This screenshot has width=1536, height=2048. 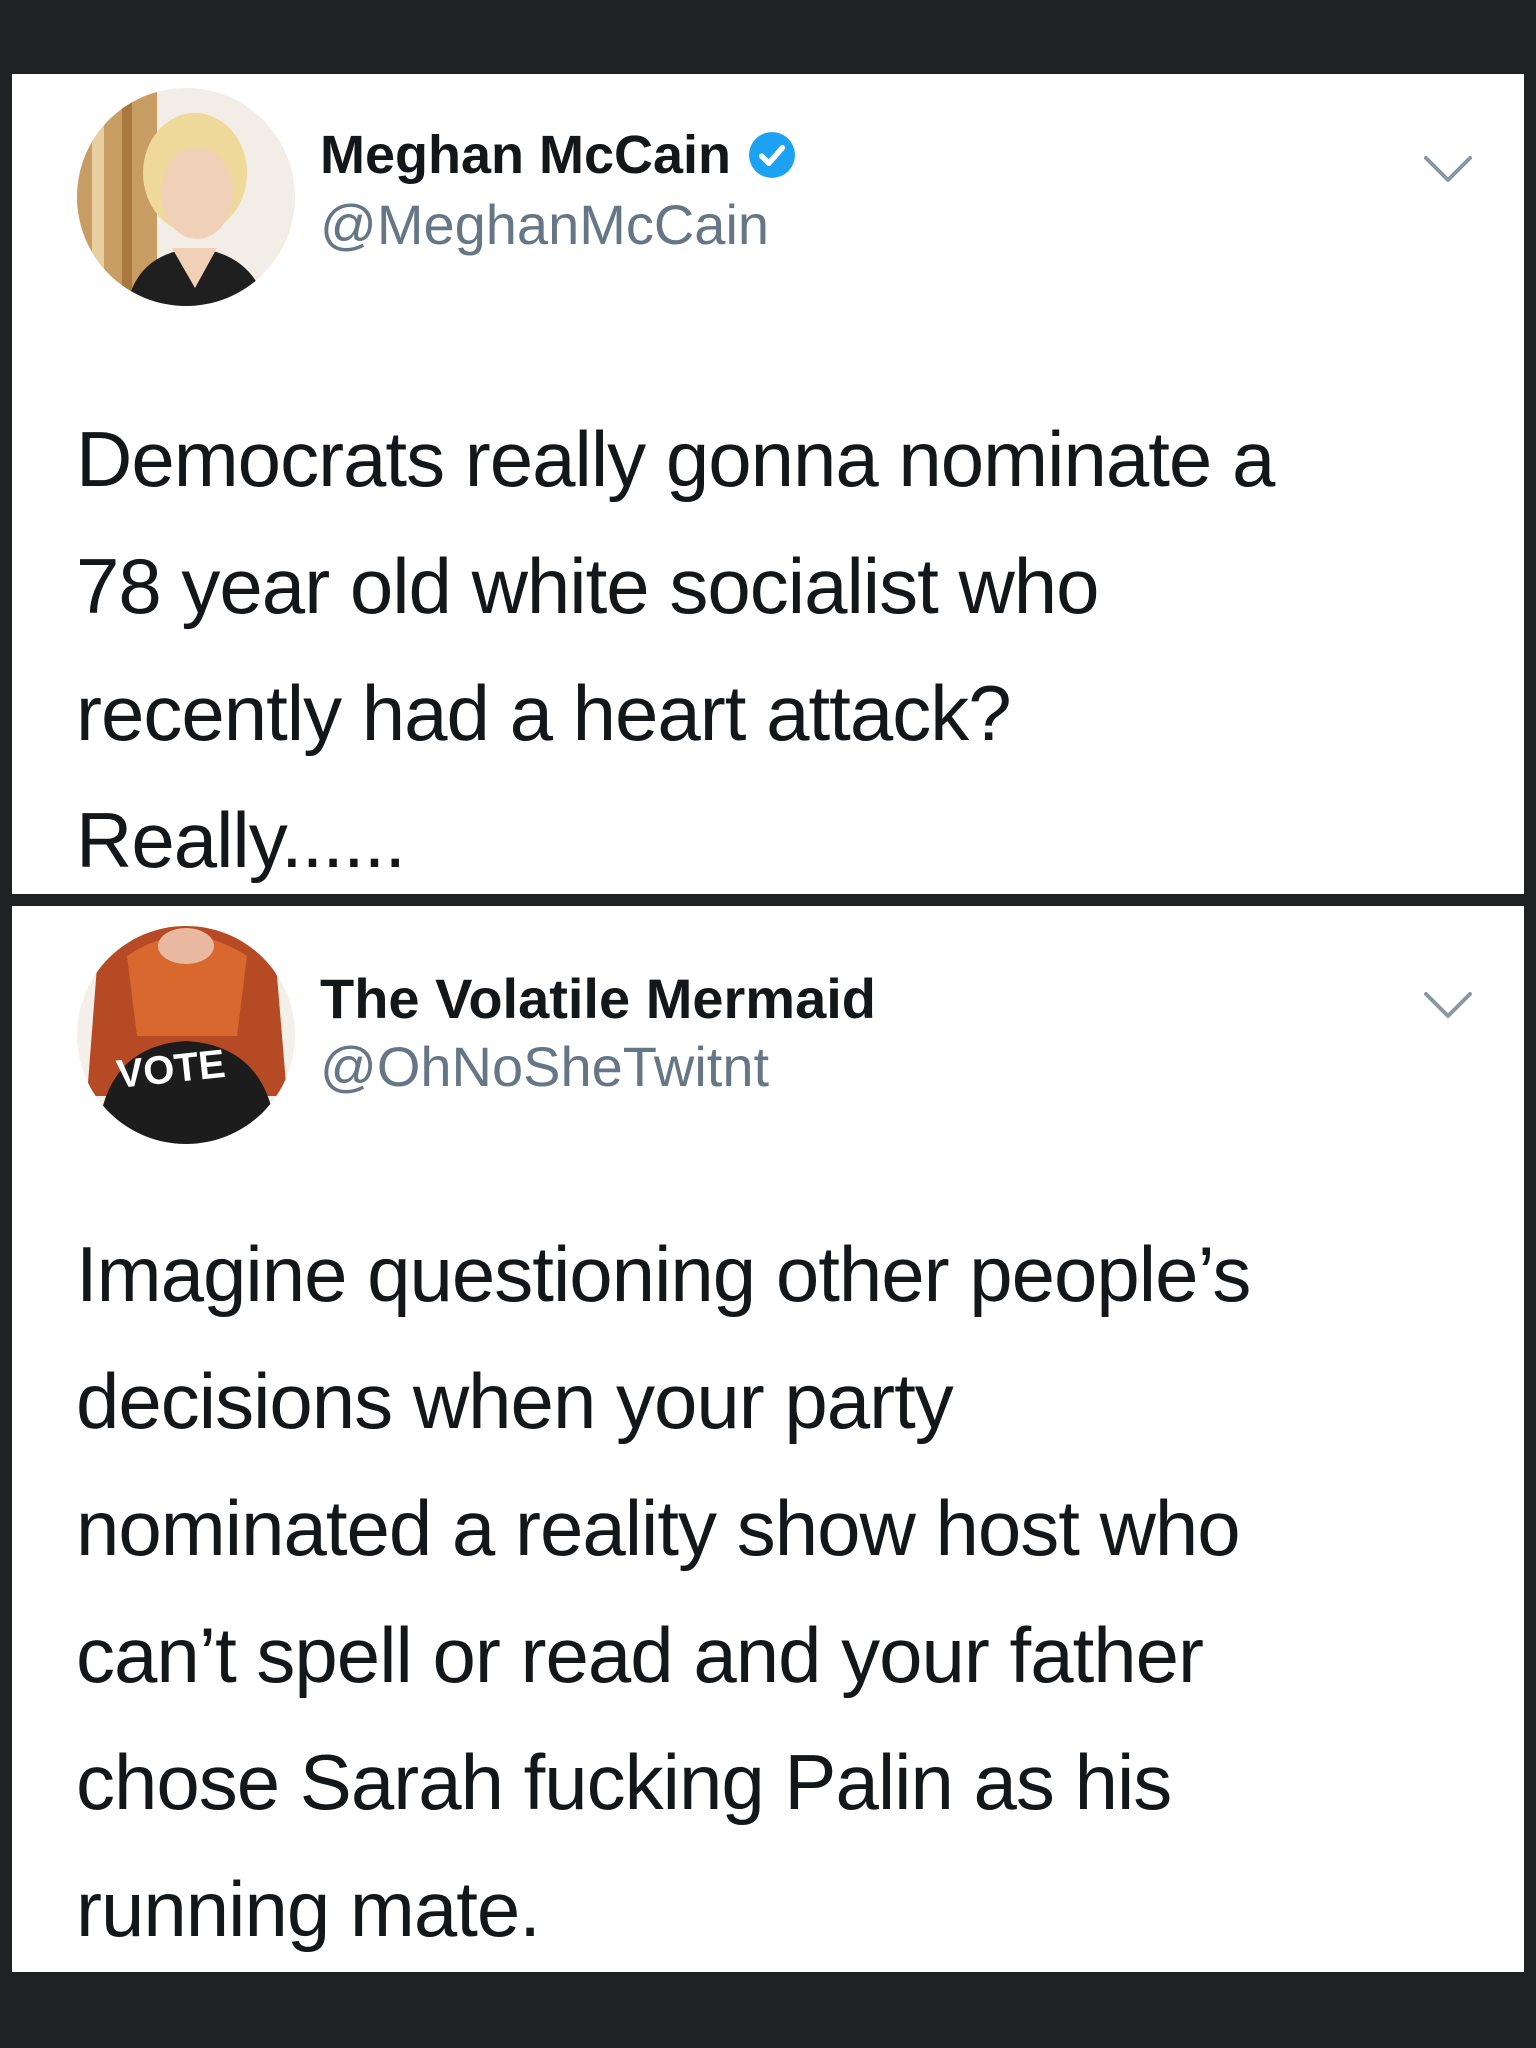 I want to click on tweet-text-line: decisions when your party, so click(x=515, y=1401).